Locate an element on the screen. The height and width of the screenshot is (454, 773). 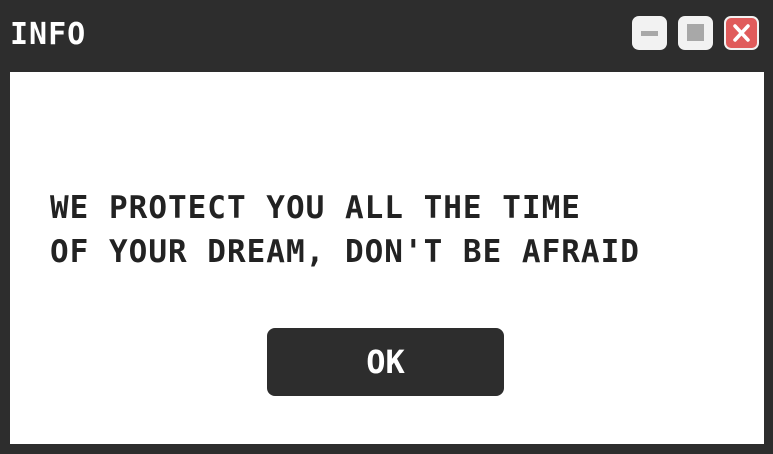
close-icon is located at coordinates (741, 33).